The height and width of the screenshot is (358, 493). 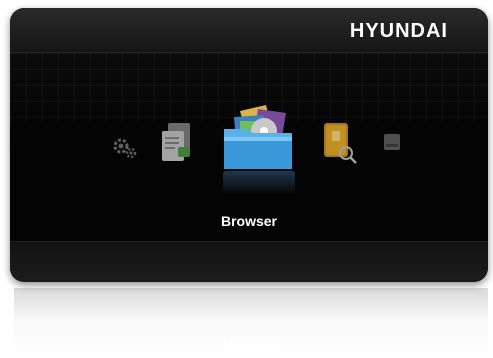 I want to click on gear-icon, so click(x=125, y=148).